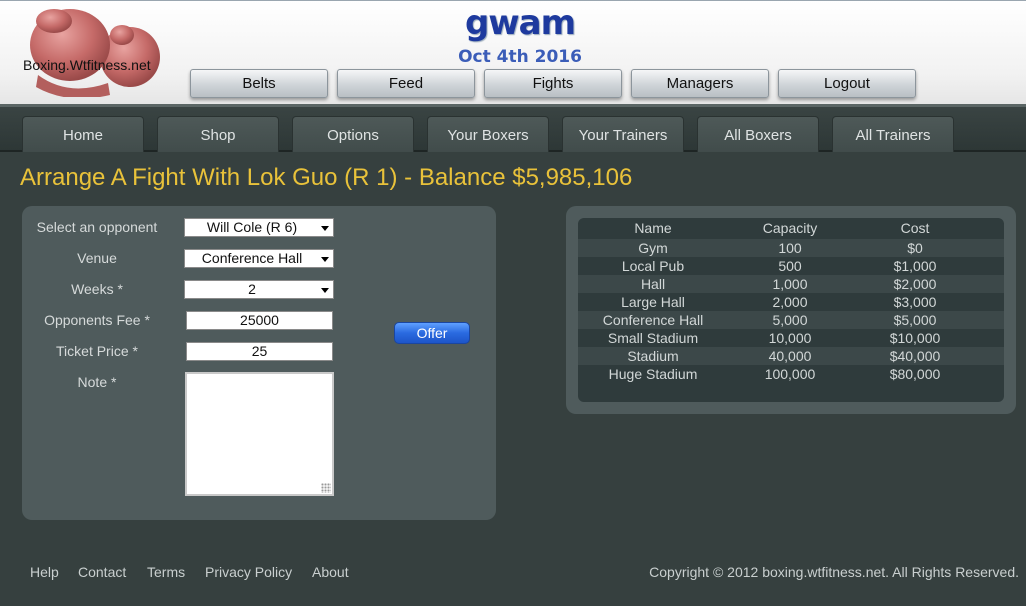  What do you see at coordinates (653, 302) in the screenshot?
I see `venue-name: Large Hall` at bounding box center [653, 302].